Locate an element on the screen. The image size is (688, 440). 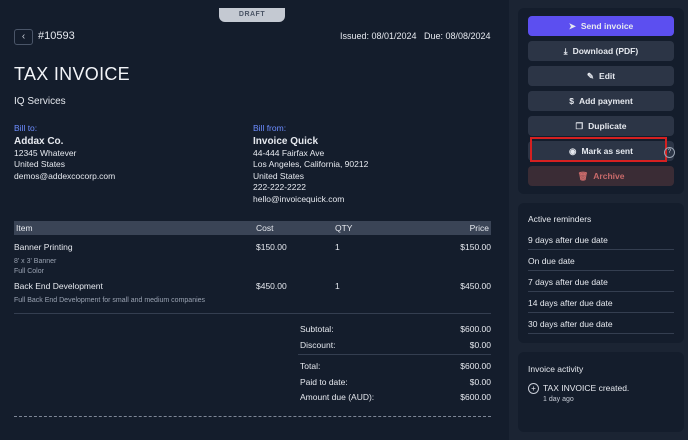
reminder-item: 7 days after due date is located at coordinates (601, 284).